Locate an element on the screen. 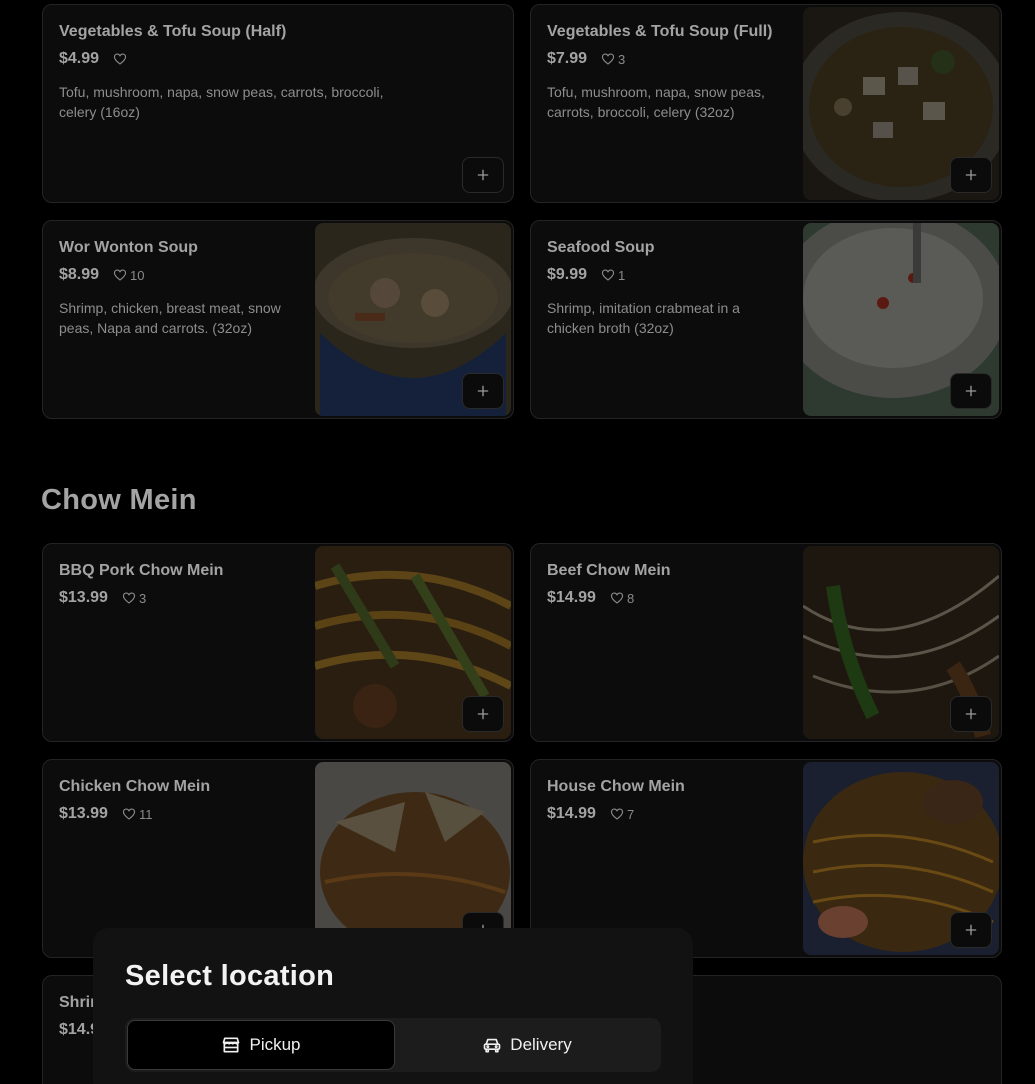  like-count: 11 is located at coordinates (145, 814).